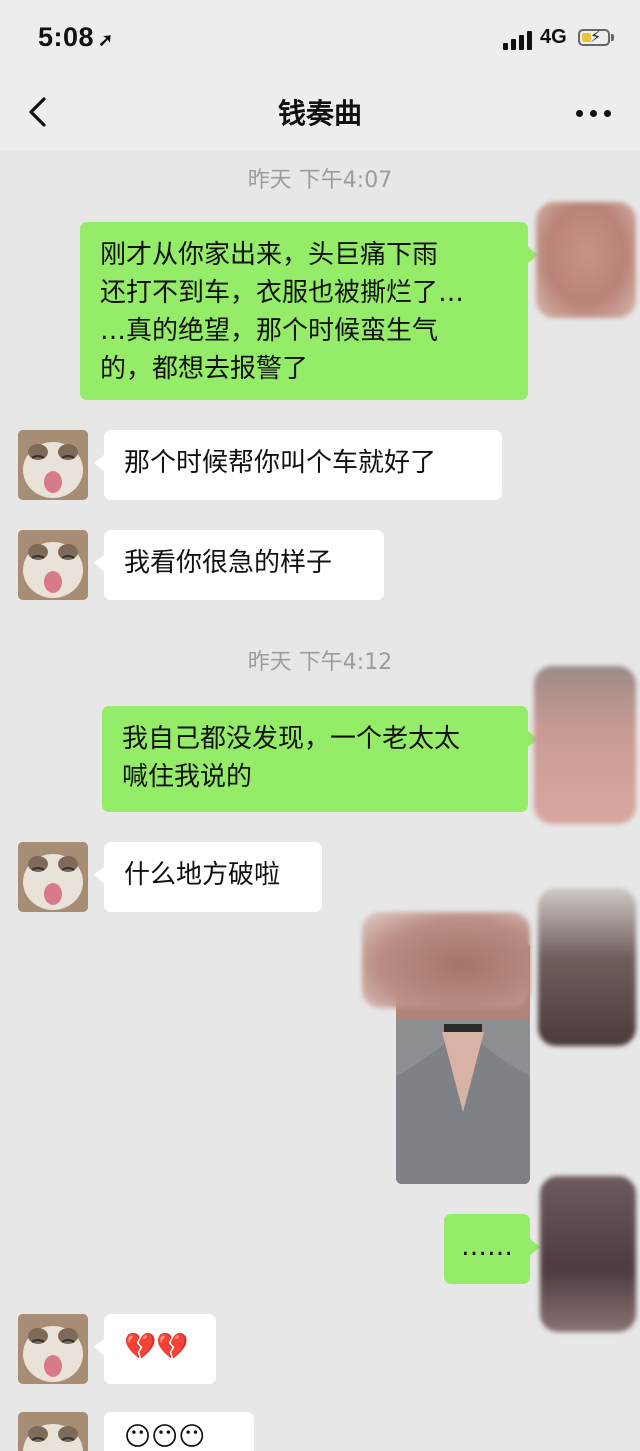 The height and width of the screenshot is (1451, 640). What do you see at coordinates (594, 113) in the screenshot?
I see `more-button` at bounding box center [594, 113].